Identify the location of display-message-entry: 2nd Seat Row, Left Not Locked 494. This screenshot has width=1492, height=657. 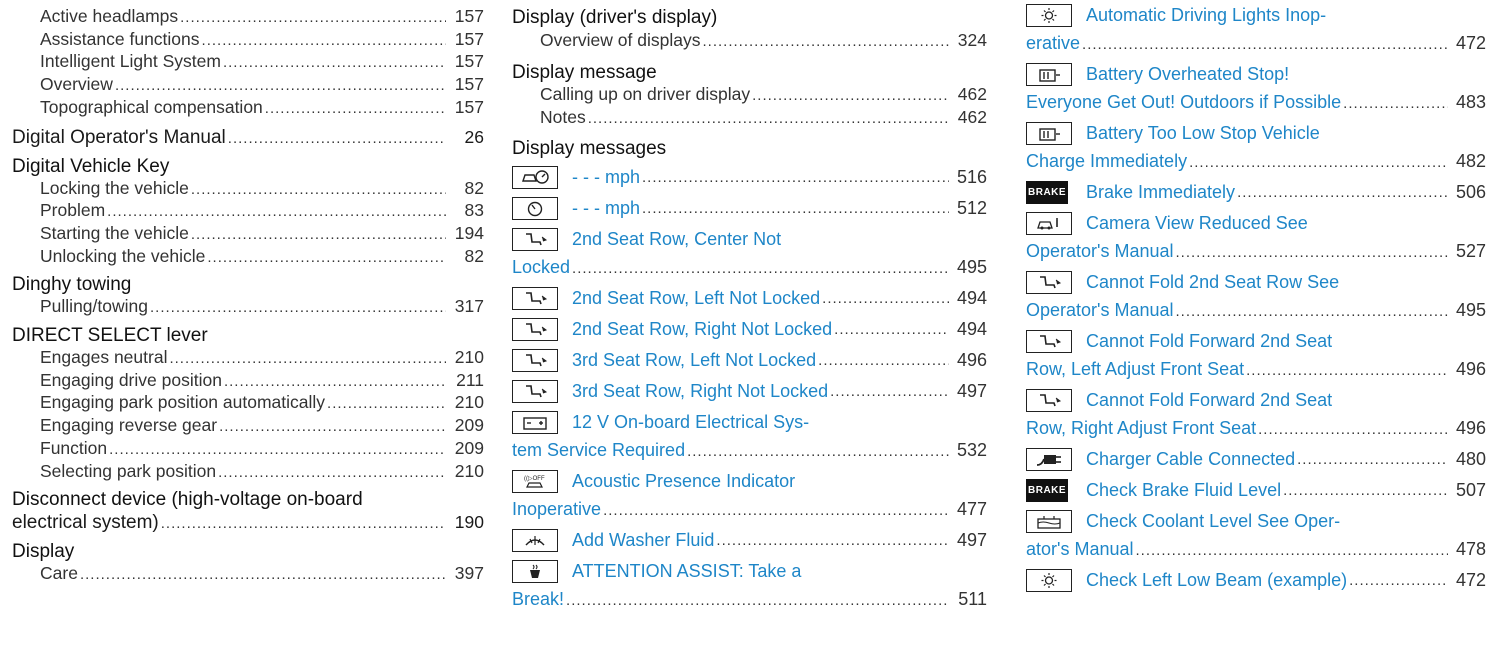
(749, 299).